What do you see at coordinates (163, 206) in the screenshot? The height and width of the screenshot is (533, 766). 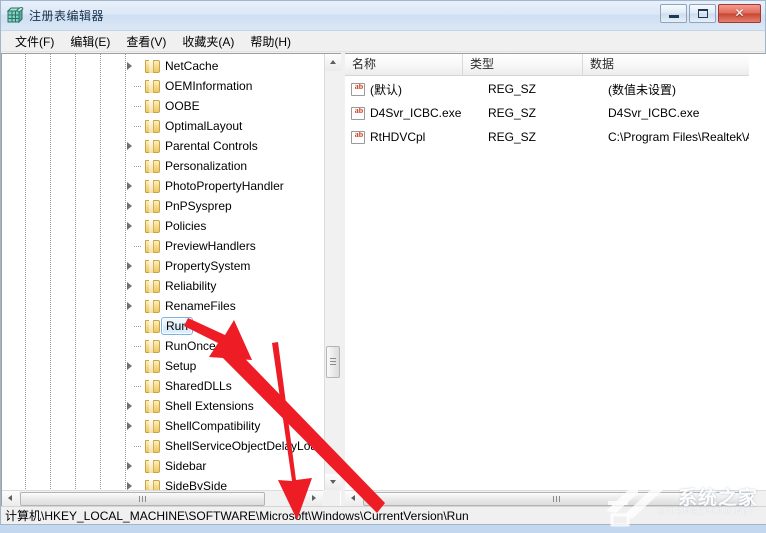 I see `tree-item: PnPSysprep` at bounding box center [163, 206].